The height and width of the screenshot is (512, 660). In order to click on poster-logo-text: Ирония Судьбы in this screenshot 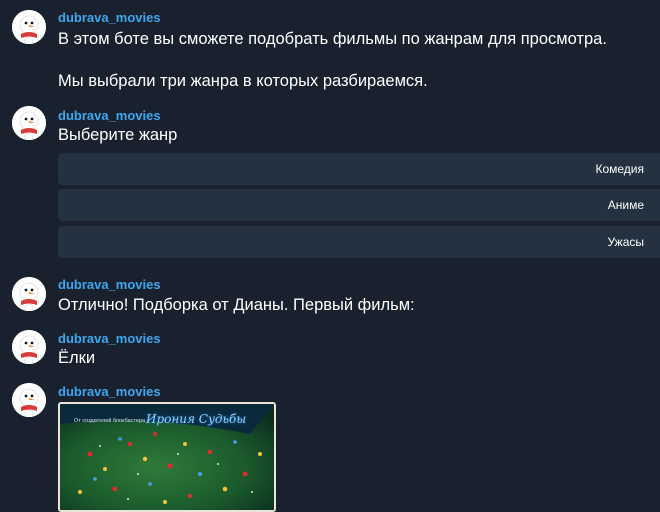, I will do `click(196, 419)`.